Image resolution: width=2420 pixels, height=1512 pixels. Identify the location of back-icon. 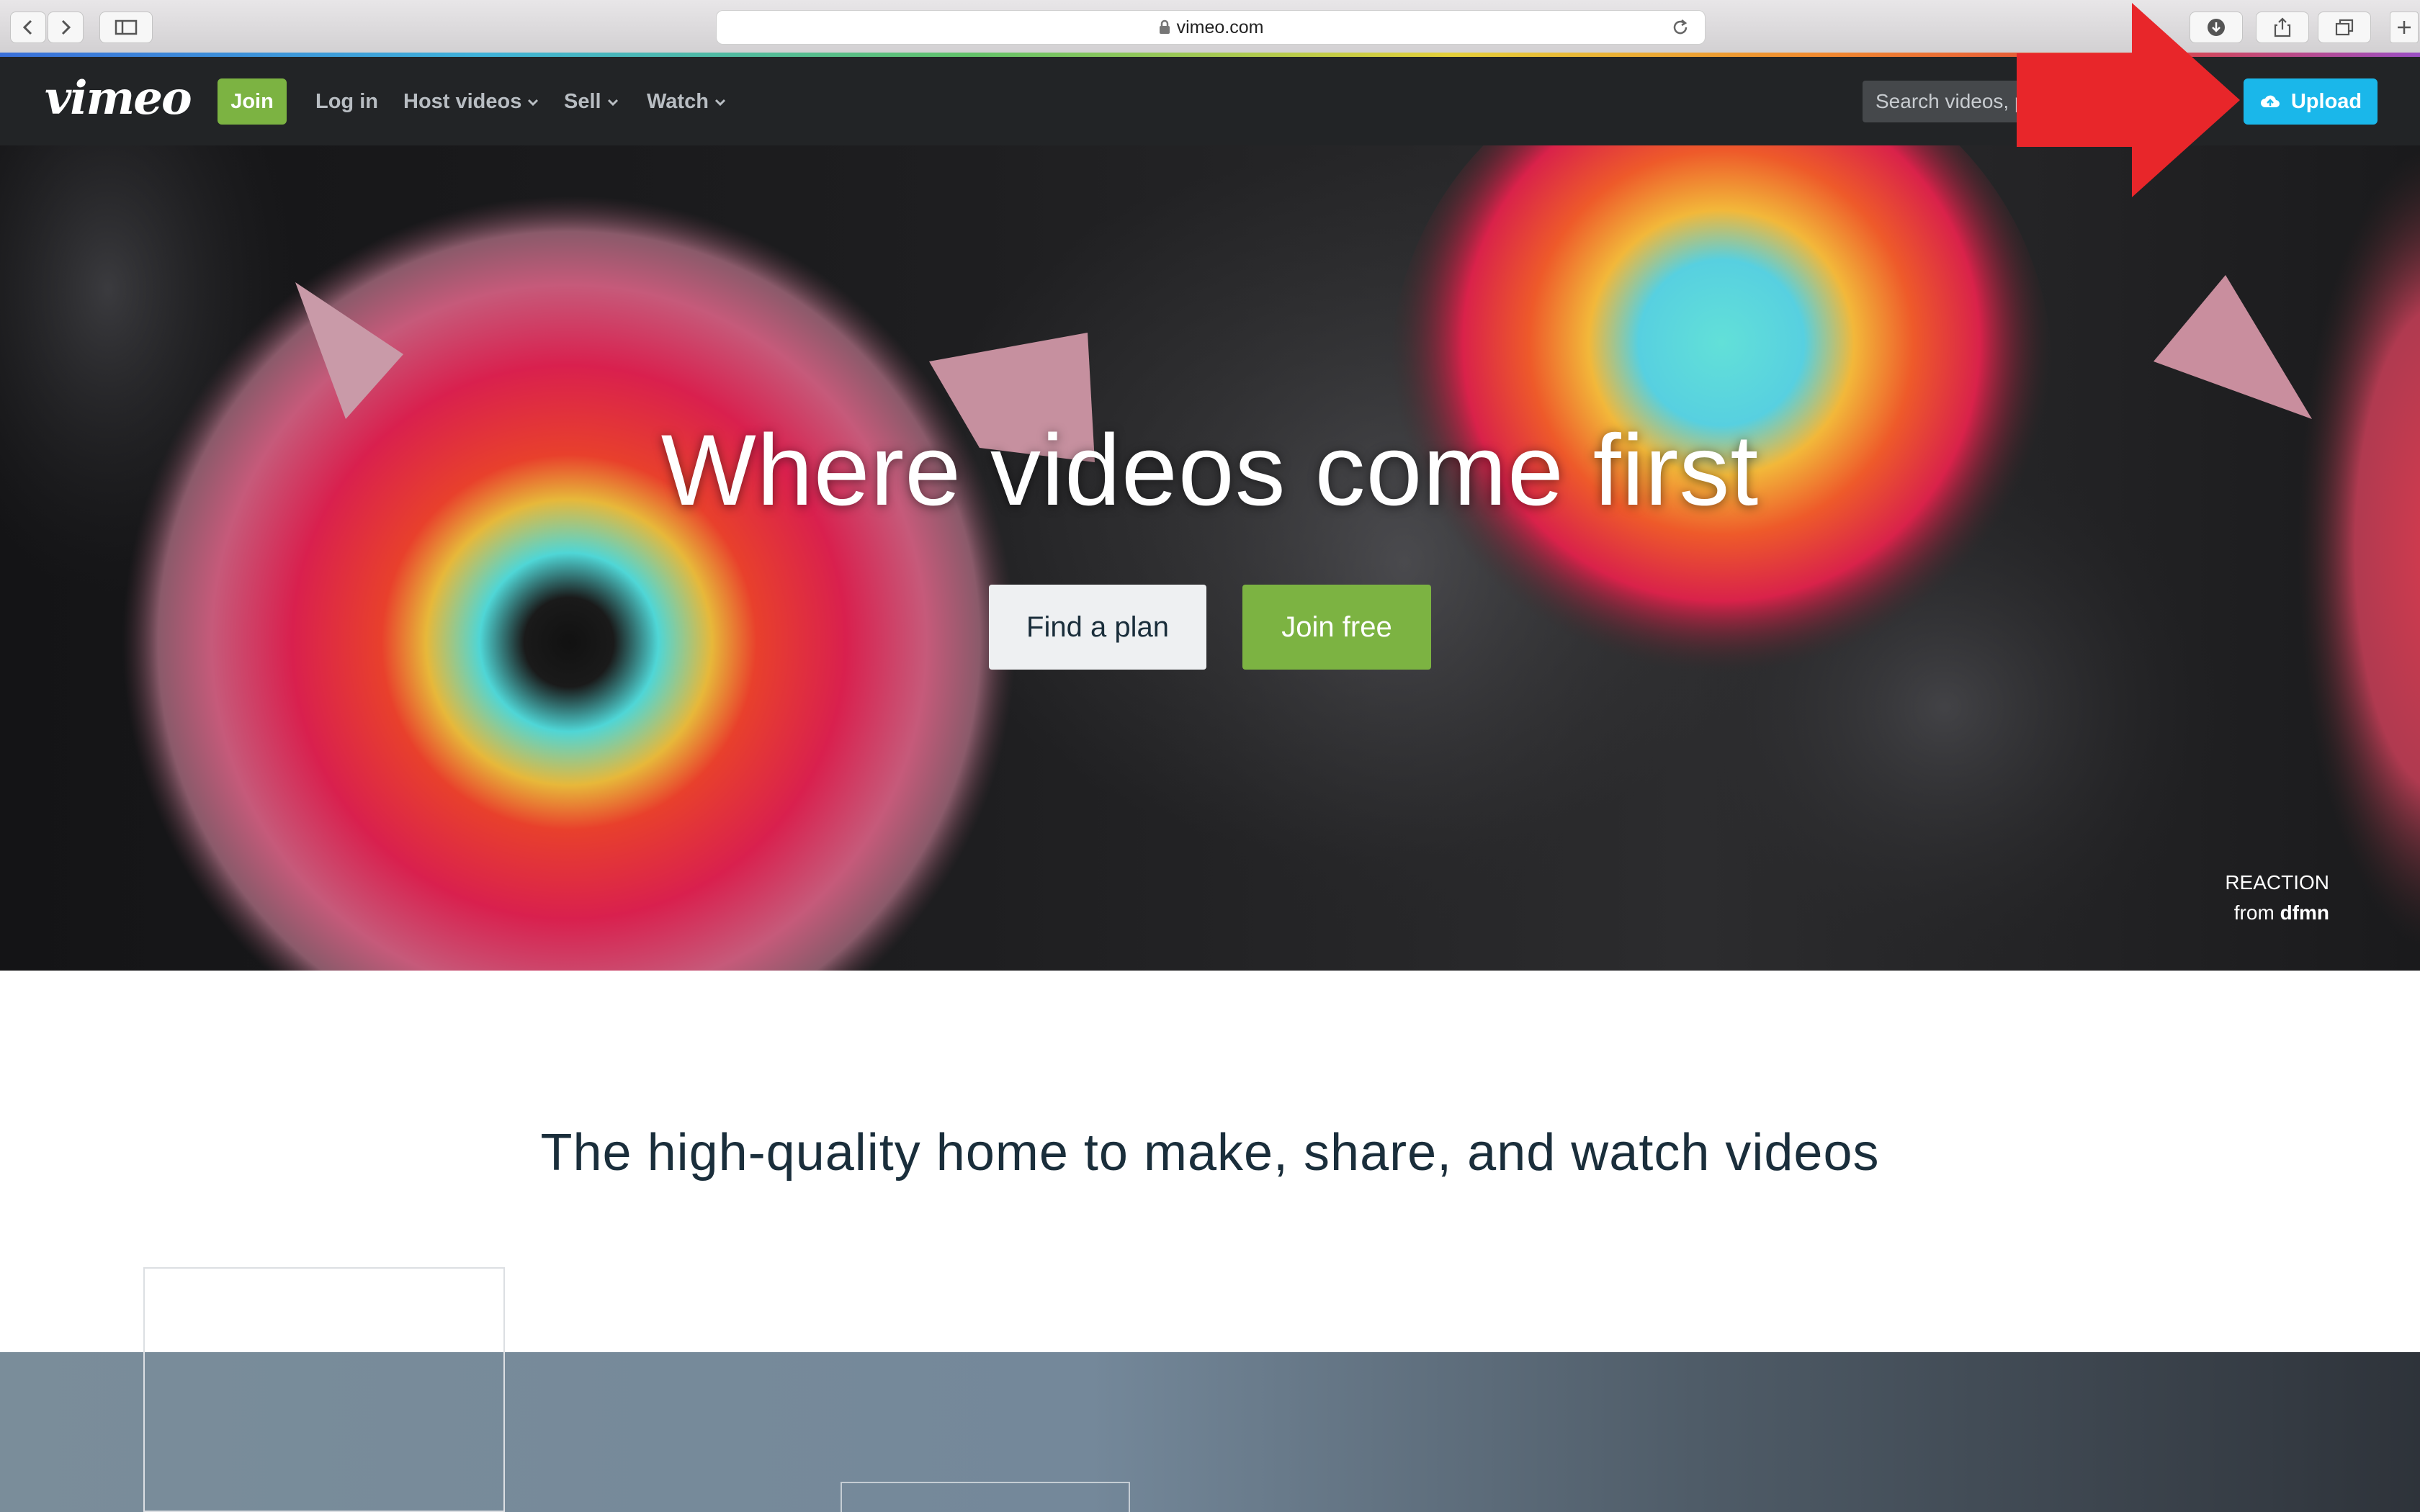
(27, 27).